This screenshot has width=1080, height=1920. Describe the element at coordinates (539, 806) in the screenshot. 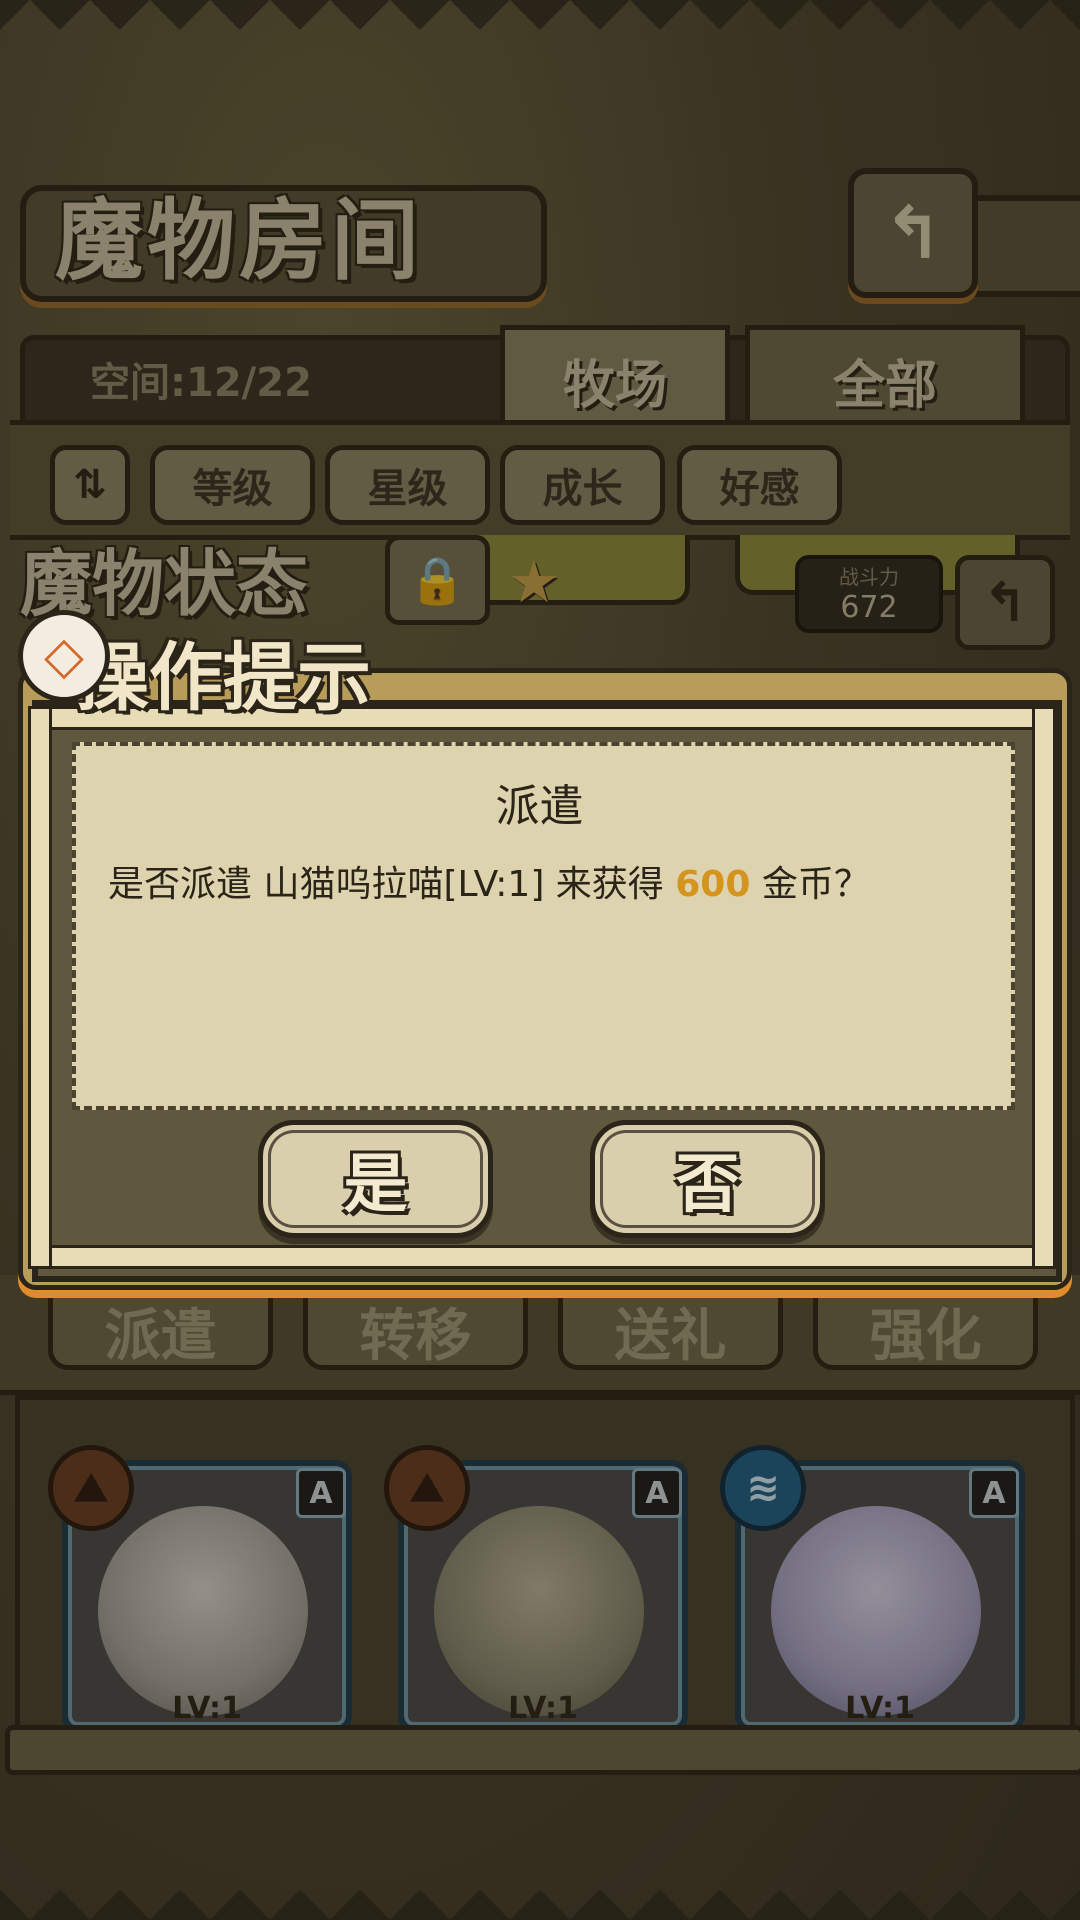

I see `dialog-title: 派遣` at that location.